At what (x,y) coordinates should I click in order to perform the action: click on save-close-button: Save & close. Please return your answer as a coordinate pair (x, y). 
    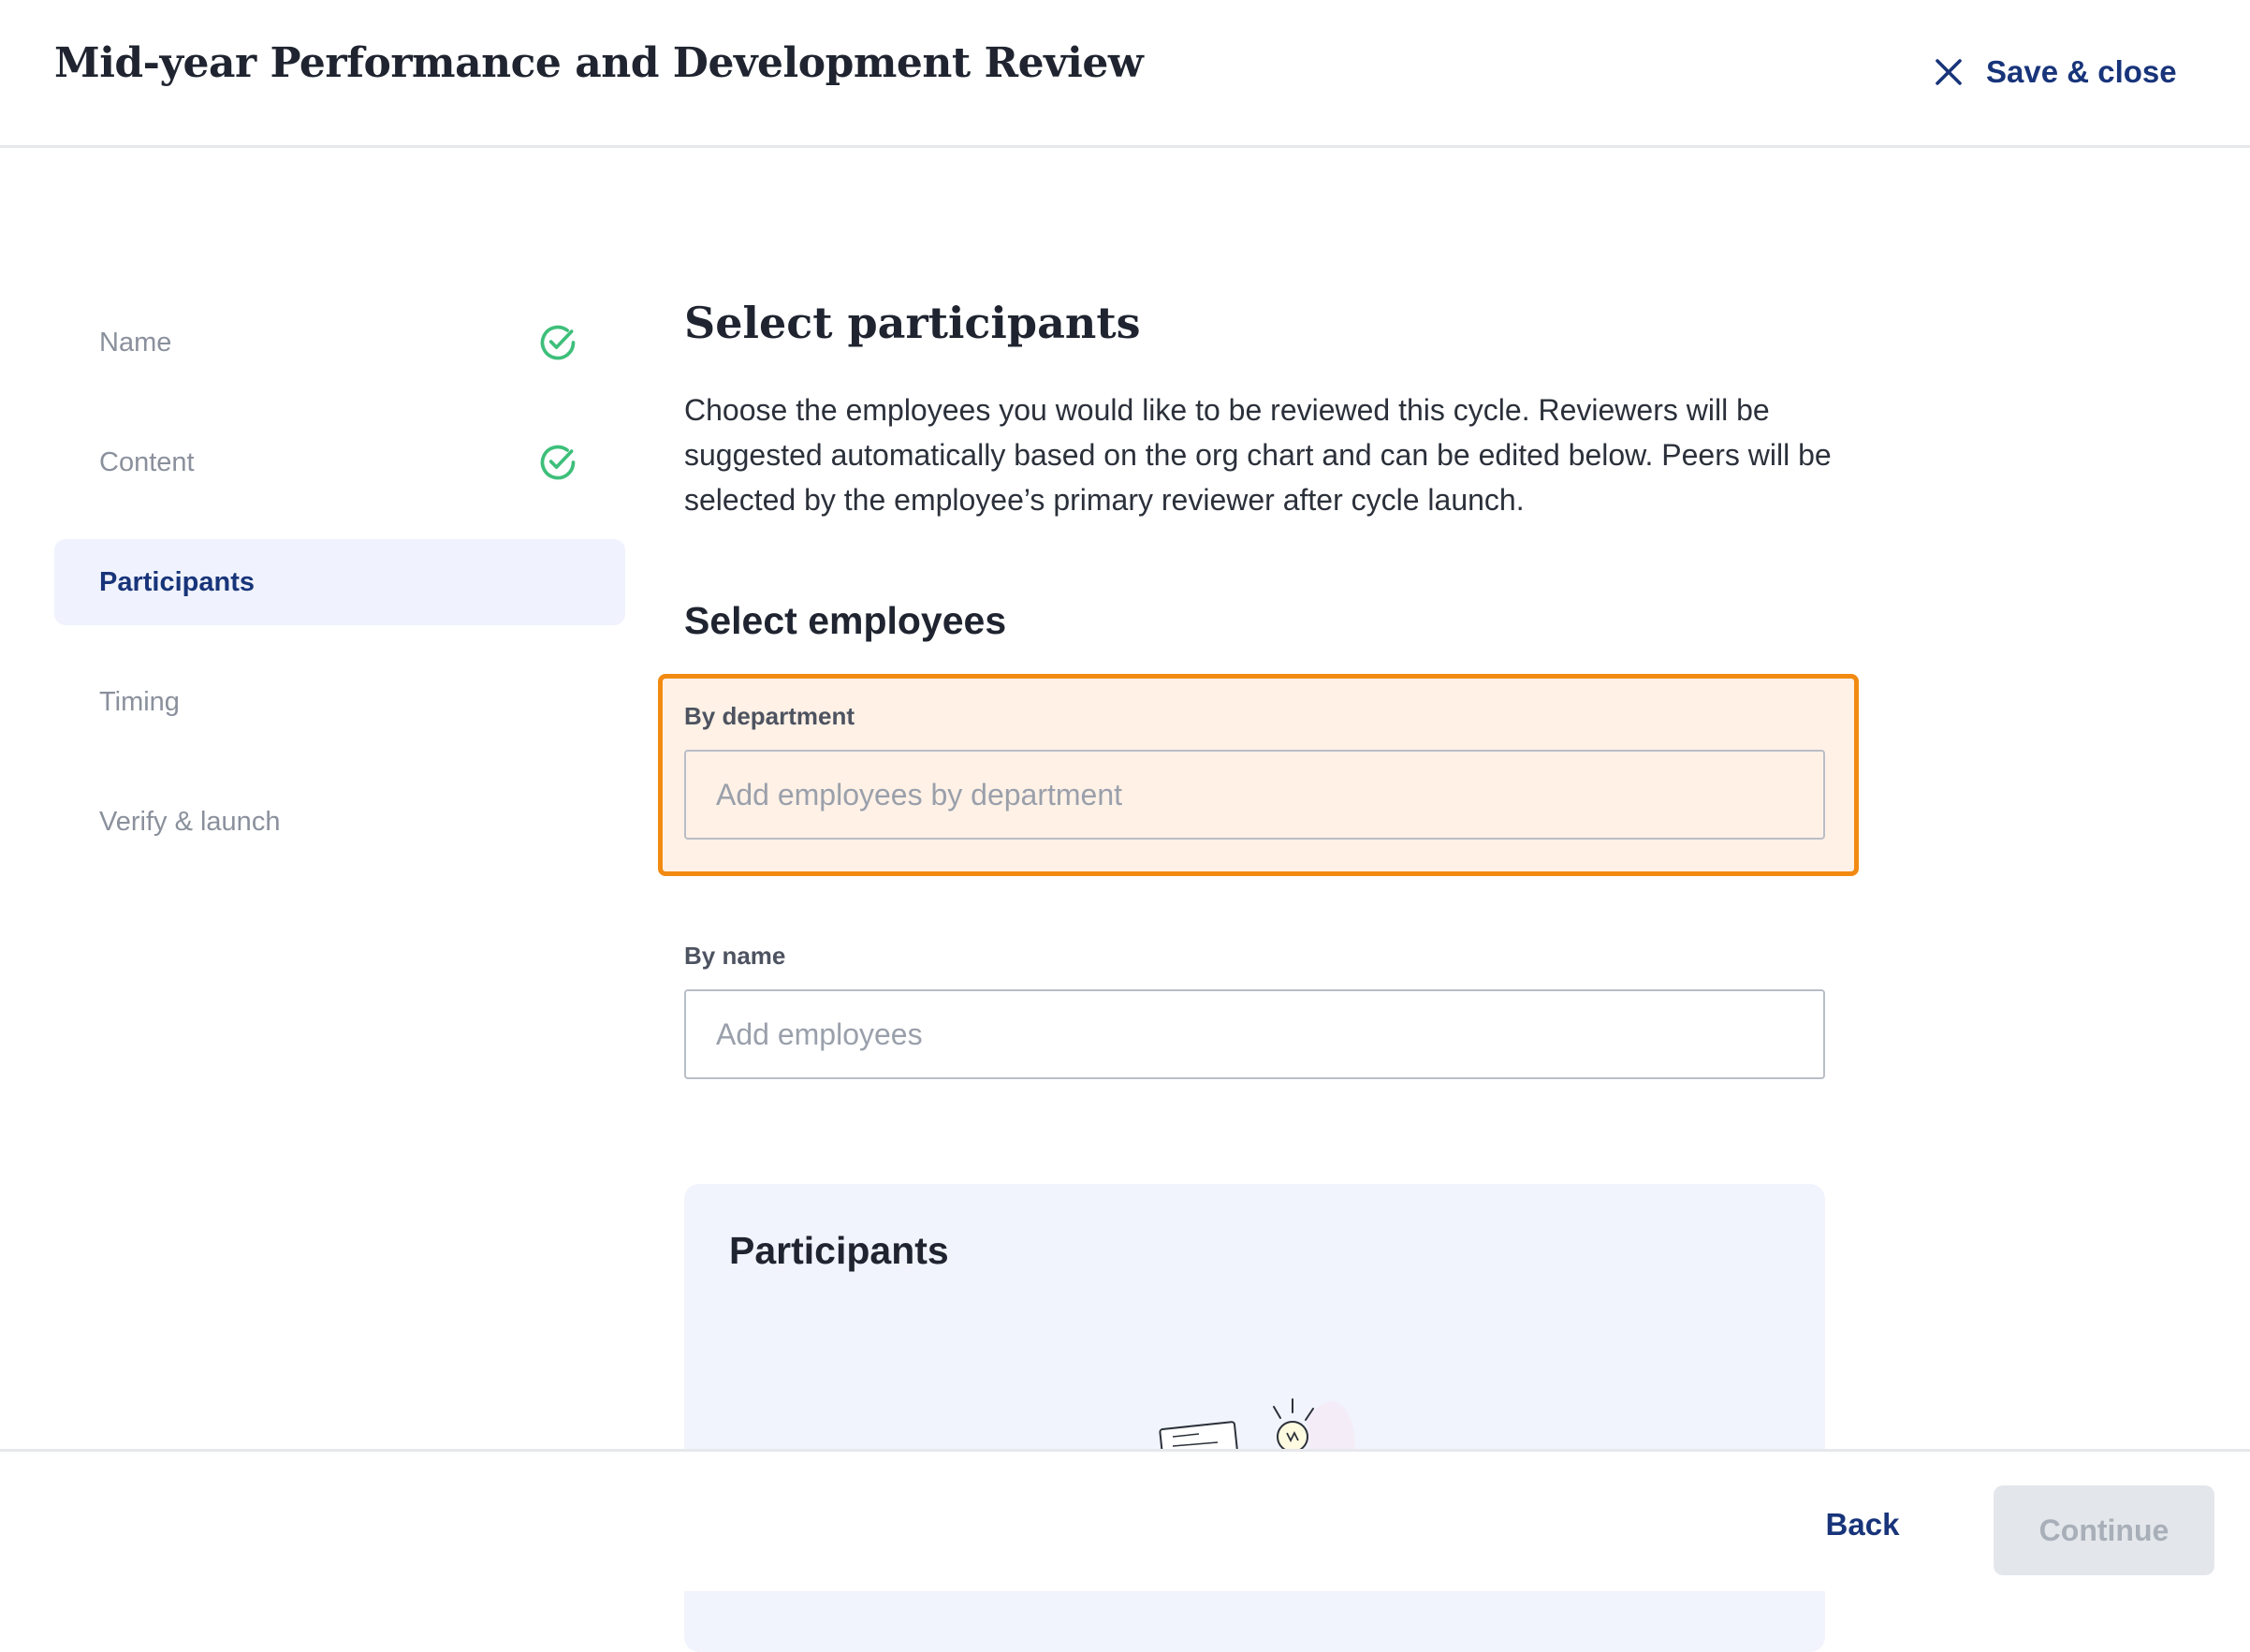
    Looking at the image, I should click on (2054, 72).